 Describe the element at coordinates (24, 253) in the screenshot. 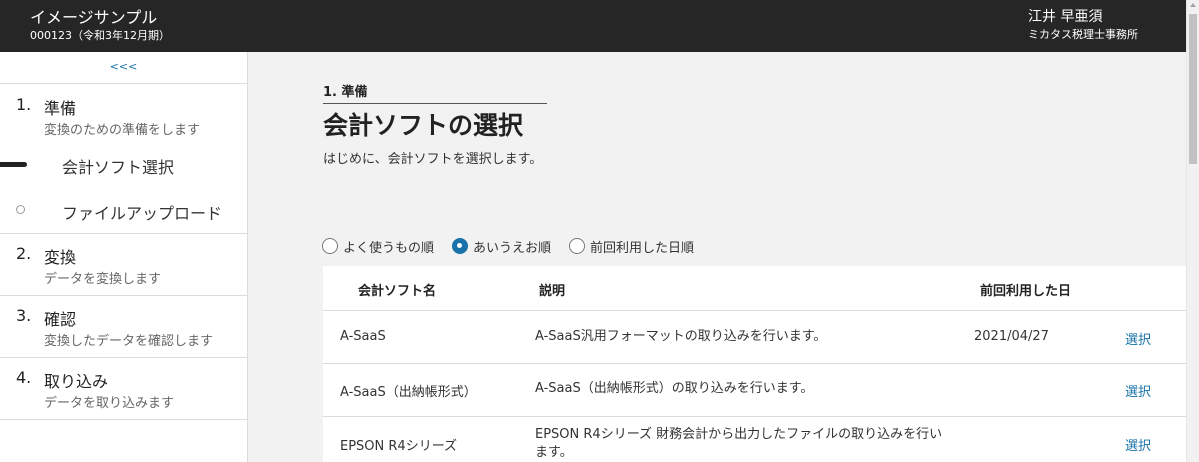

I see `step-number: 2.` at that location.